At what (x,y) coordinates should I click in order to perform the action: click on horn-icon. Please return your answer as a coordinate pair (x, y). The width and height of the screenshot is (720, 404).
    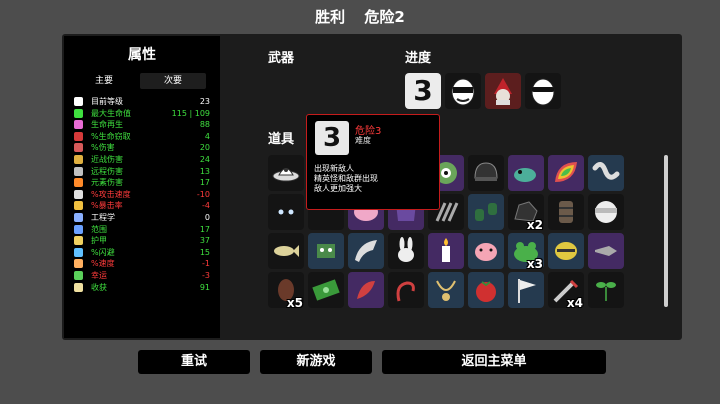
    Looking at the image, I should click on (366, 251).